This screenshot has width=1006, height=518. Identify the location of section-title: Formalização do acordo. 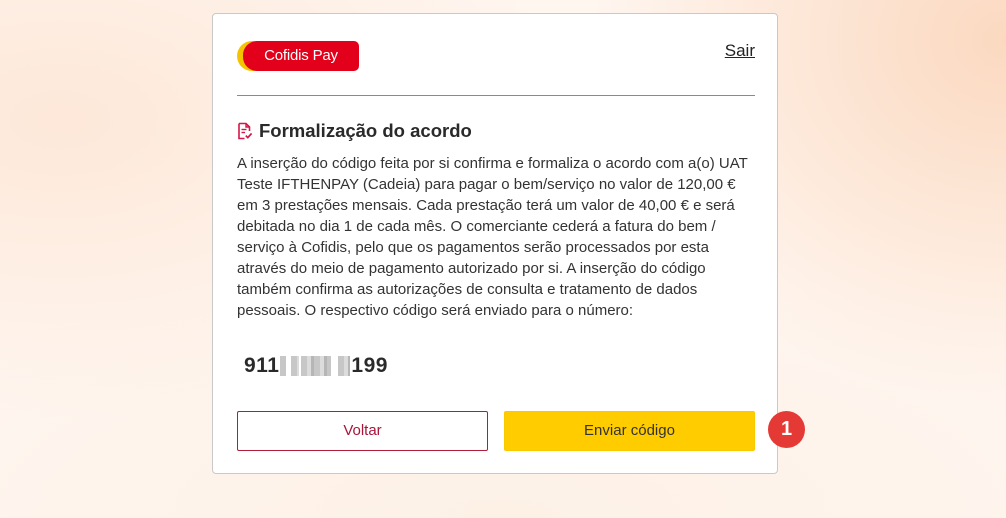
(365, 130).